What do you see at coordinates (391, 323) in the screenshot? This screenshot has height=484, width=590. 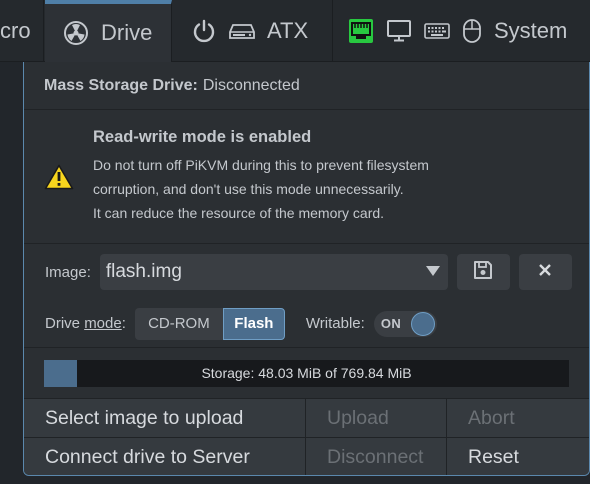 I see `writable-toggle-state: ON` at bounding box center [391, 323].